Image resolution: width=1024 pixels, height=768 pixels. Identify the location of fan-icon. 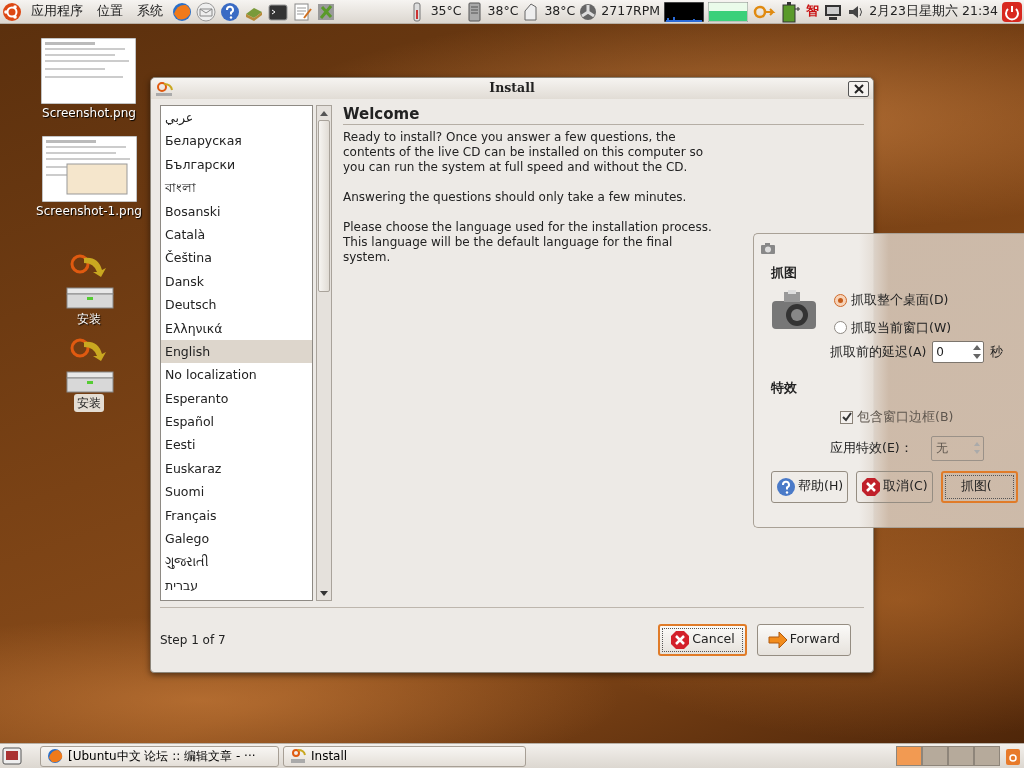
(588, 11).